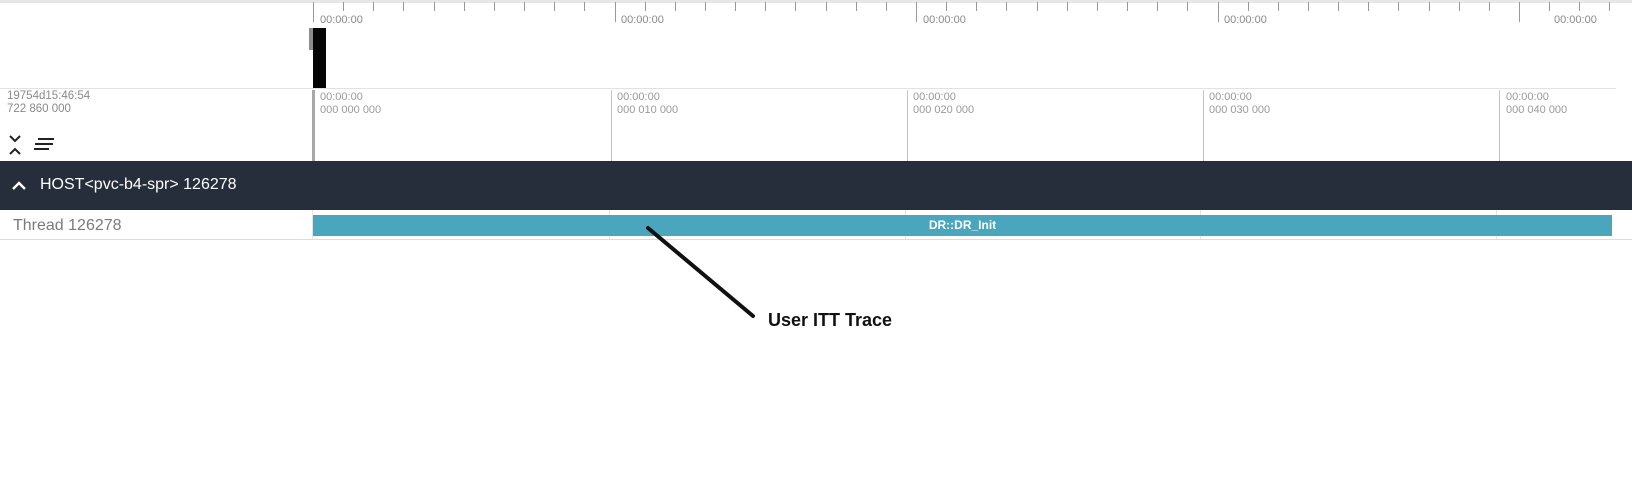 This screenshot has height=504, width=1632. I want to click on ruler-tick-label: 00:00:00 000 000 000, so click(351, 103).